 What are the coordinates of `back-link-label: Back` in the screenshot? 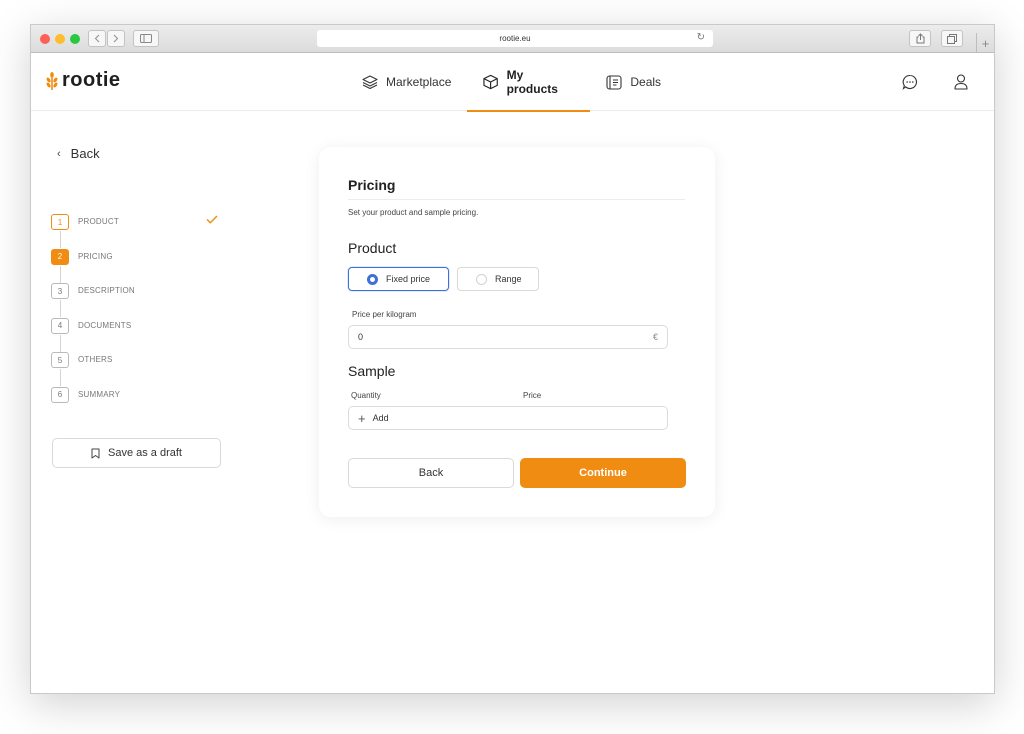 It's located at (85, 153).